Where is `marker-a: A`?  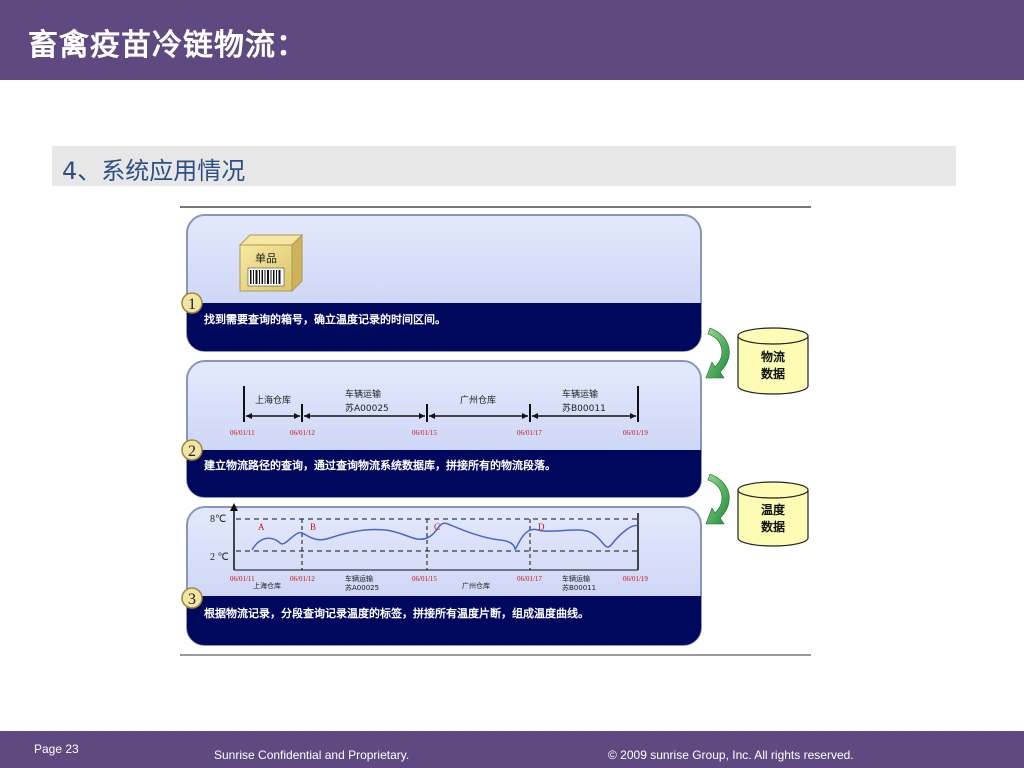 marker-a: A is located at coordinates (261, 527).